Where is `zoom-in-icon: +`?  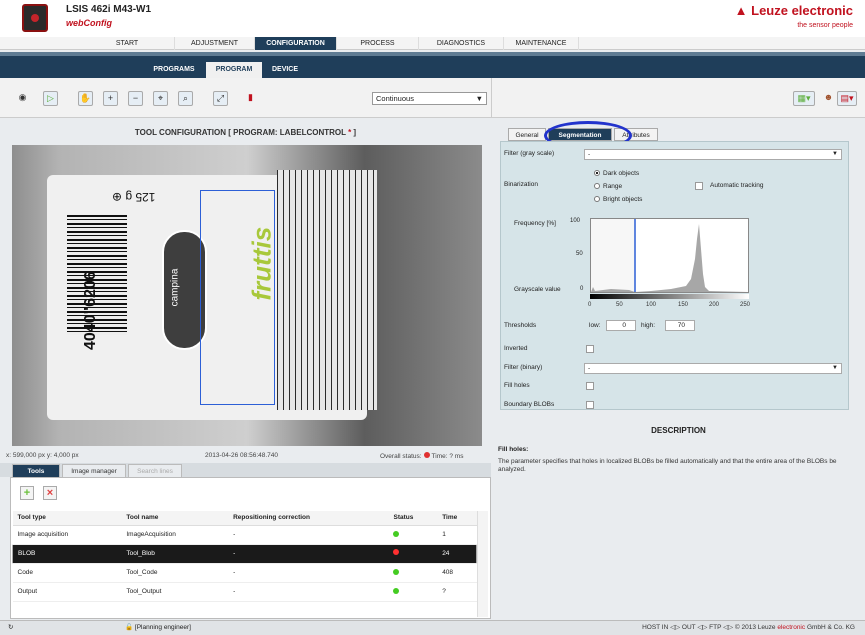
zoom-in-icon: + is located at coordinates (110, 98).